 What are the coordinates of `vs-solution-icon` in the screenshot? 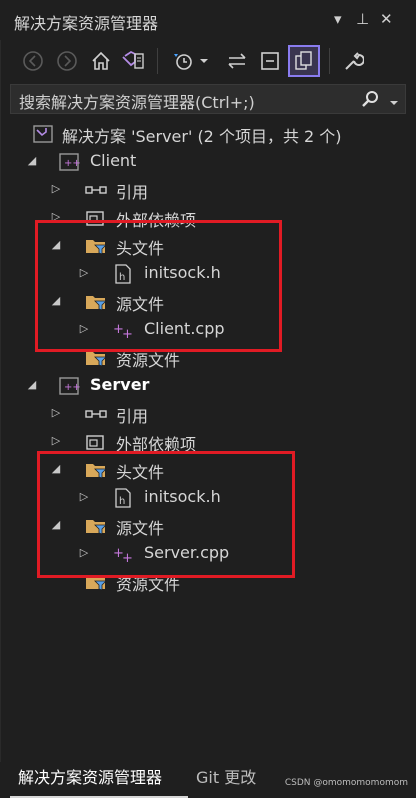 It's located at (133, 61).